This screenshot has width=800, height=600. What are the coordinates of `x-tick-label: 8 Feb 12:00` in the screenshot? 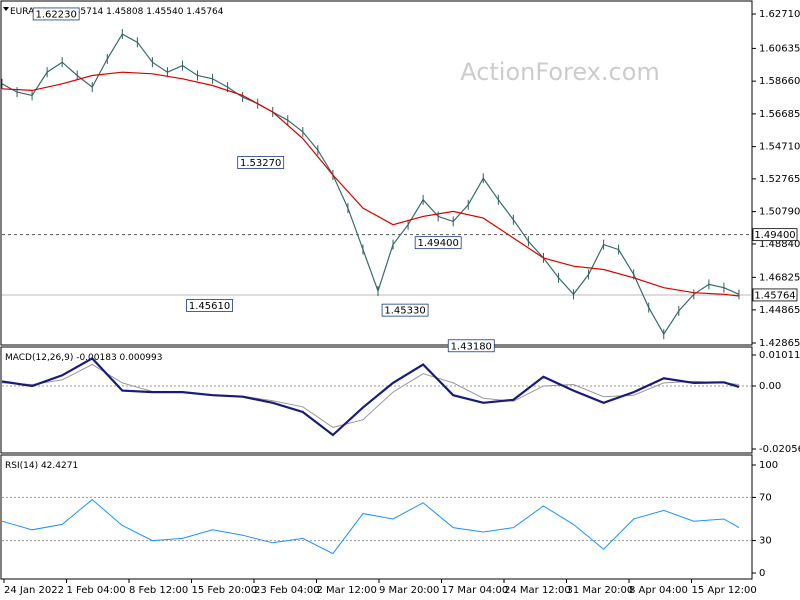 It's located at (158, 590).